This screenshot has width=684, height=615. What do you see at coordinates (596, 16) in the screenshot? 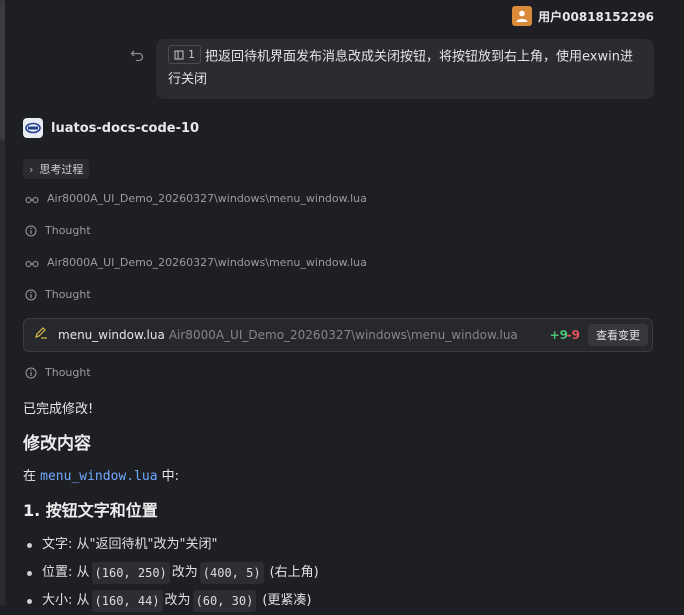
I see `user-name: 用户00818152296` at bounding box center [596, 16].